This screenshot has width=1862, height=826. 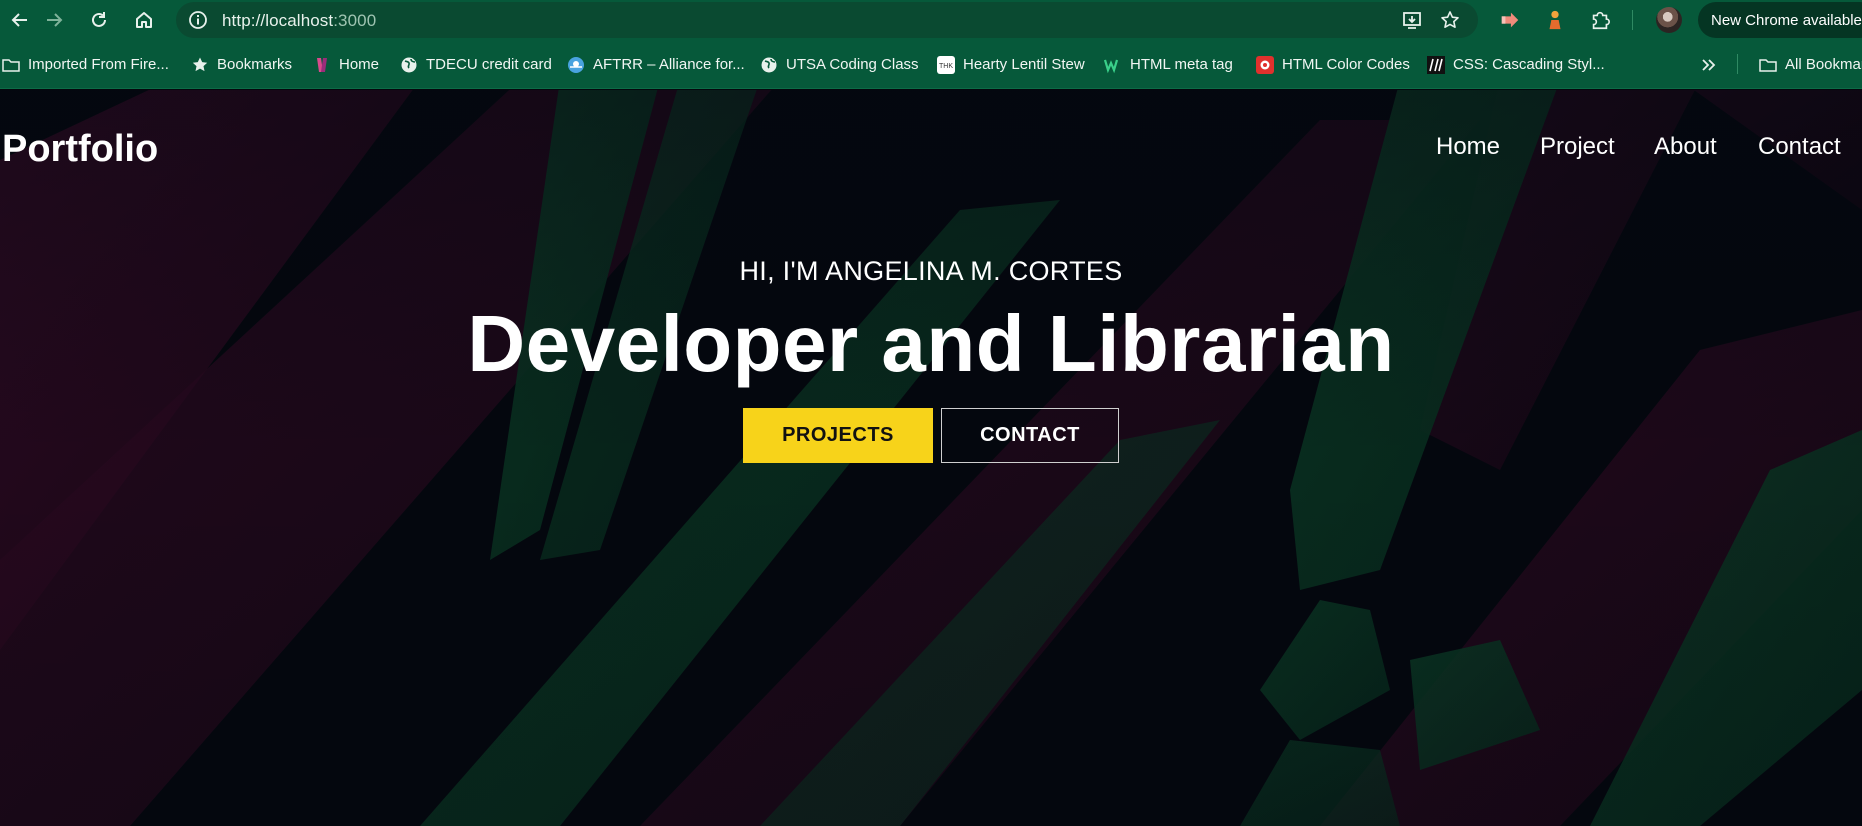 What do you see at coordinates (931, 148) in the screenshot?
I see `site-nav: Home Project About Contact` at bounding box center [931, 148].